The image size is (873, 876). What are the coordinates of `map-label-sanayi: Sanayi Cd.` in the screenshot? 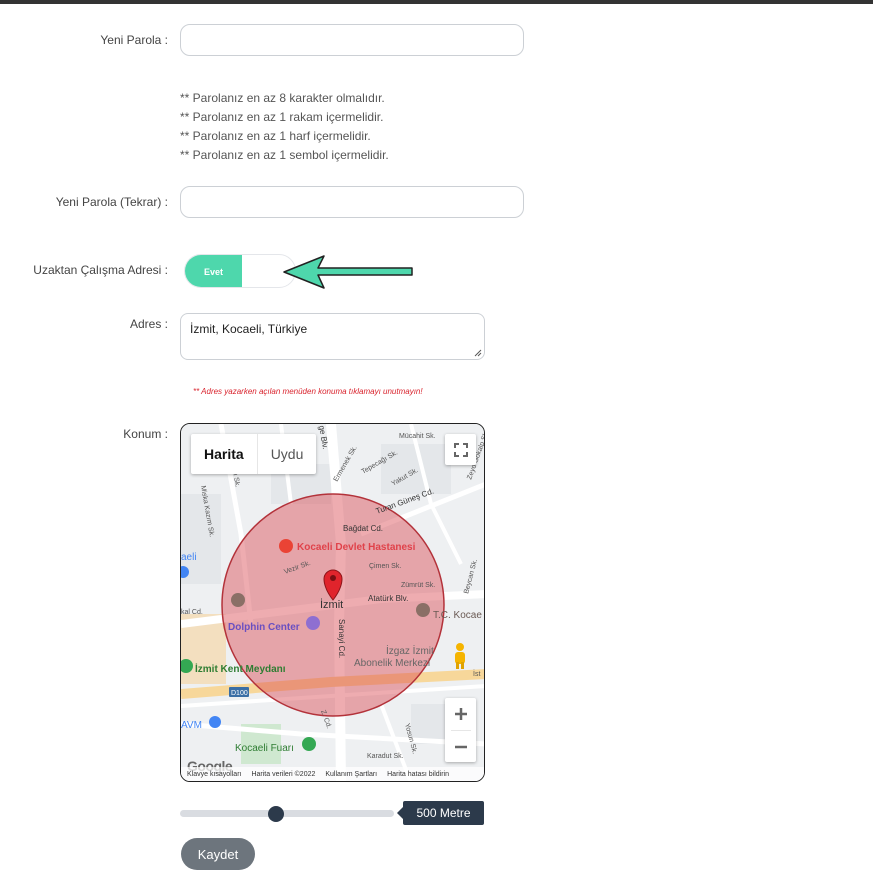 It's located at (341, 638).